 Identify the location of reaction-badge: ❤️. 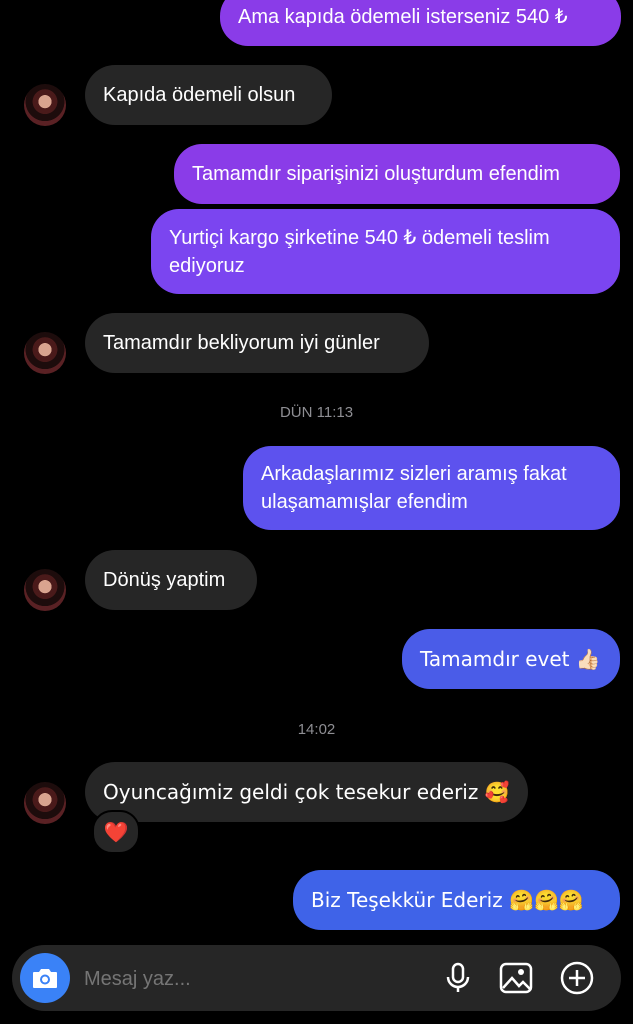
(116, 832).